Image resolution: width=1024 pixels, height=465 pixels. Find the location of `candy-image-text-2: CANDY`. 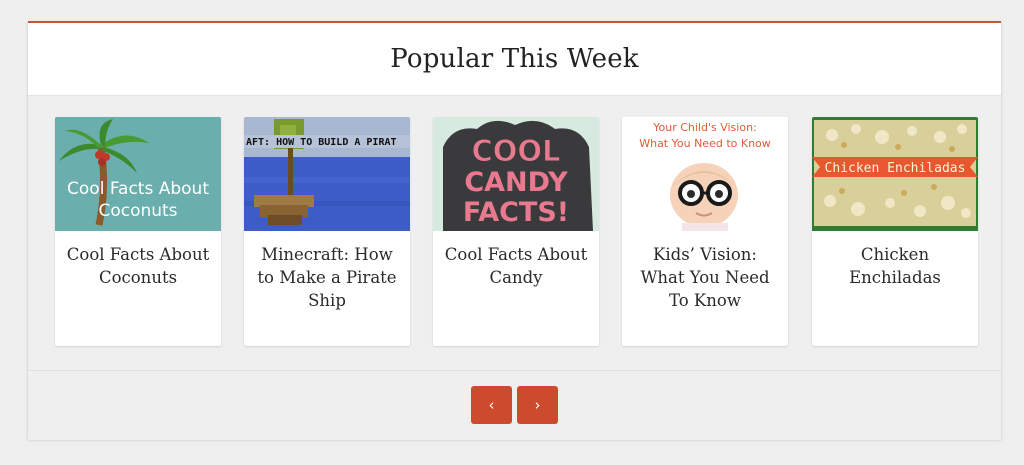

candy-image-text-2: CANDY is located at coordinates (516, 182).